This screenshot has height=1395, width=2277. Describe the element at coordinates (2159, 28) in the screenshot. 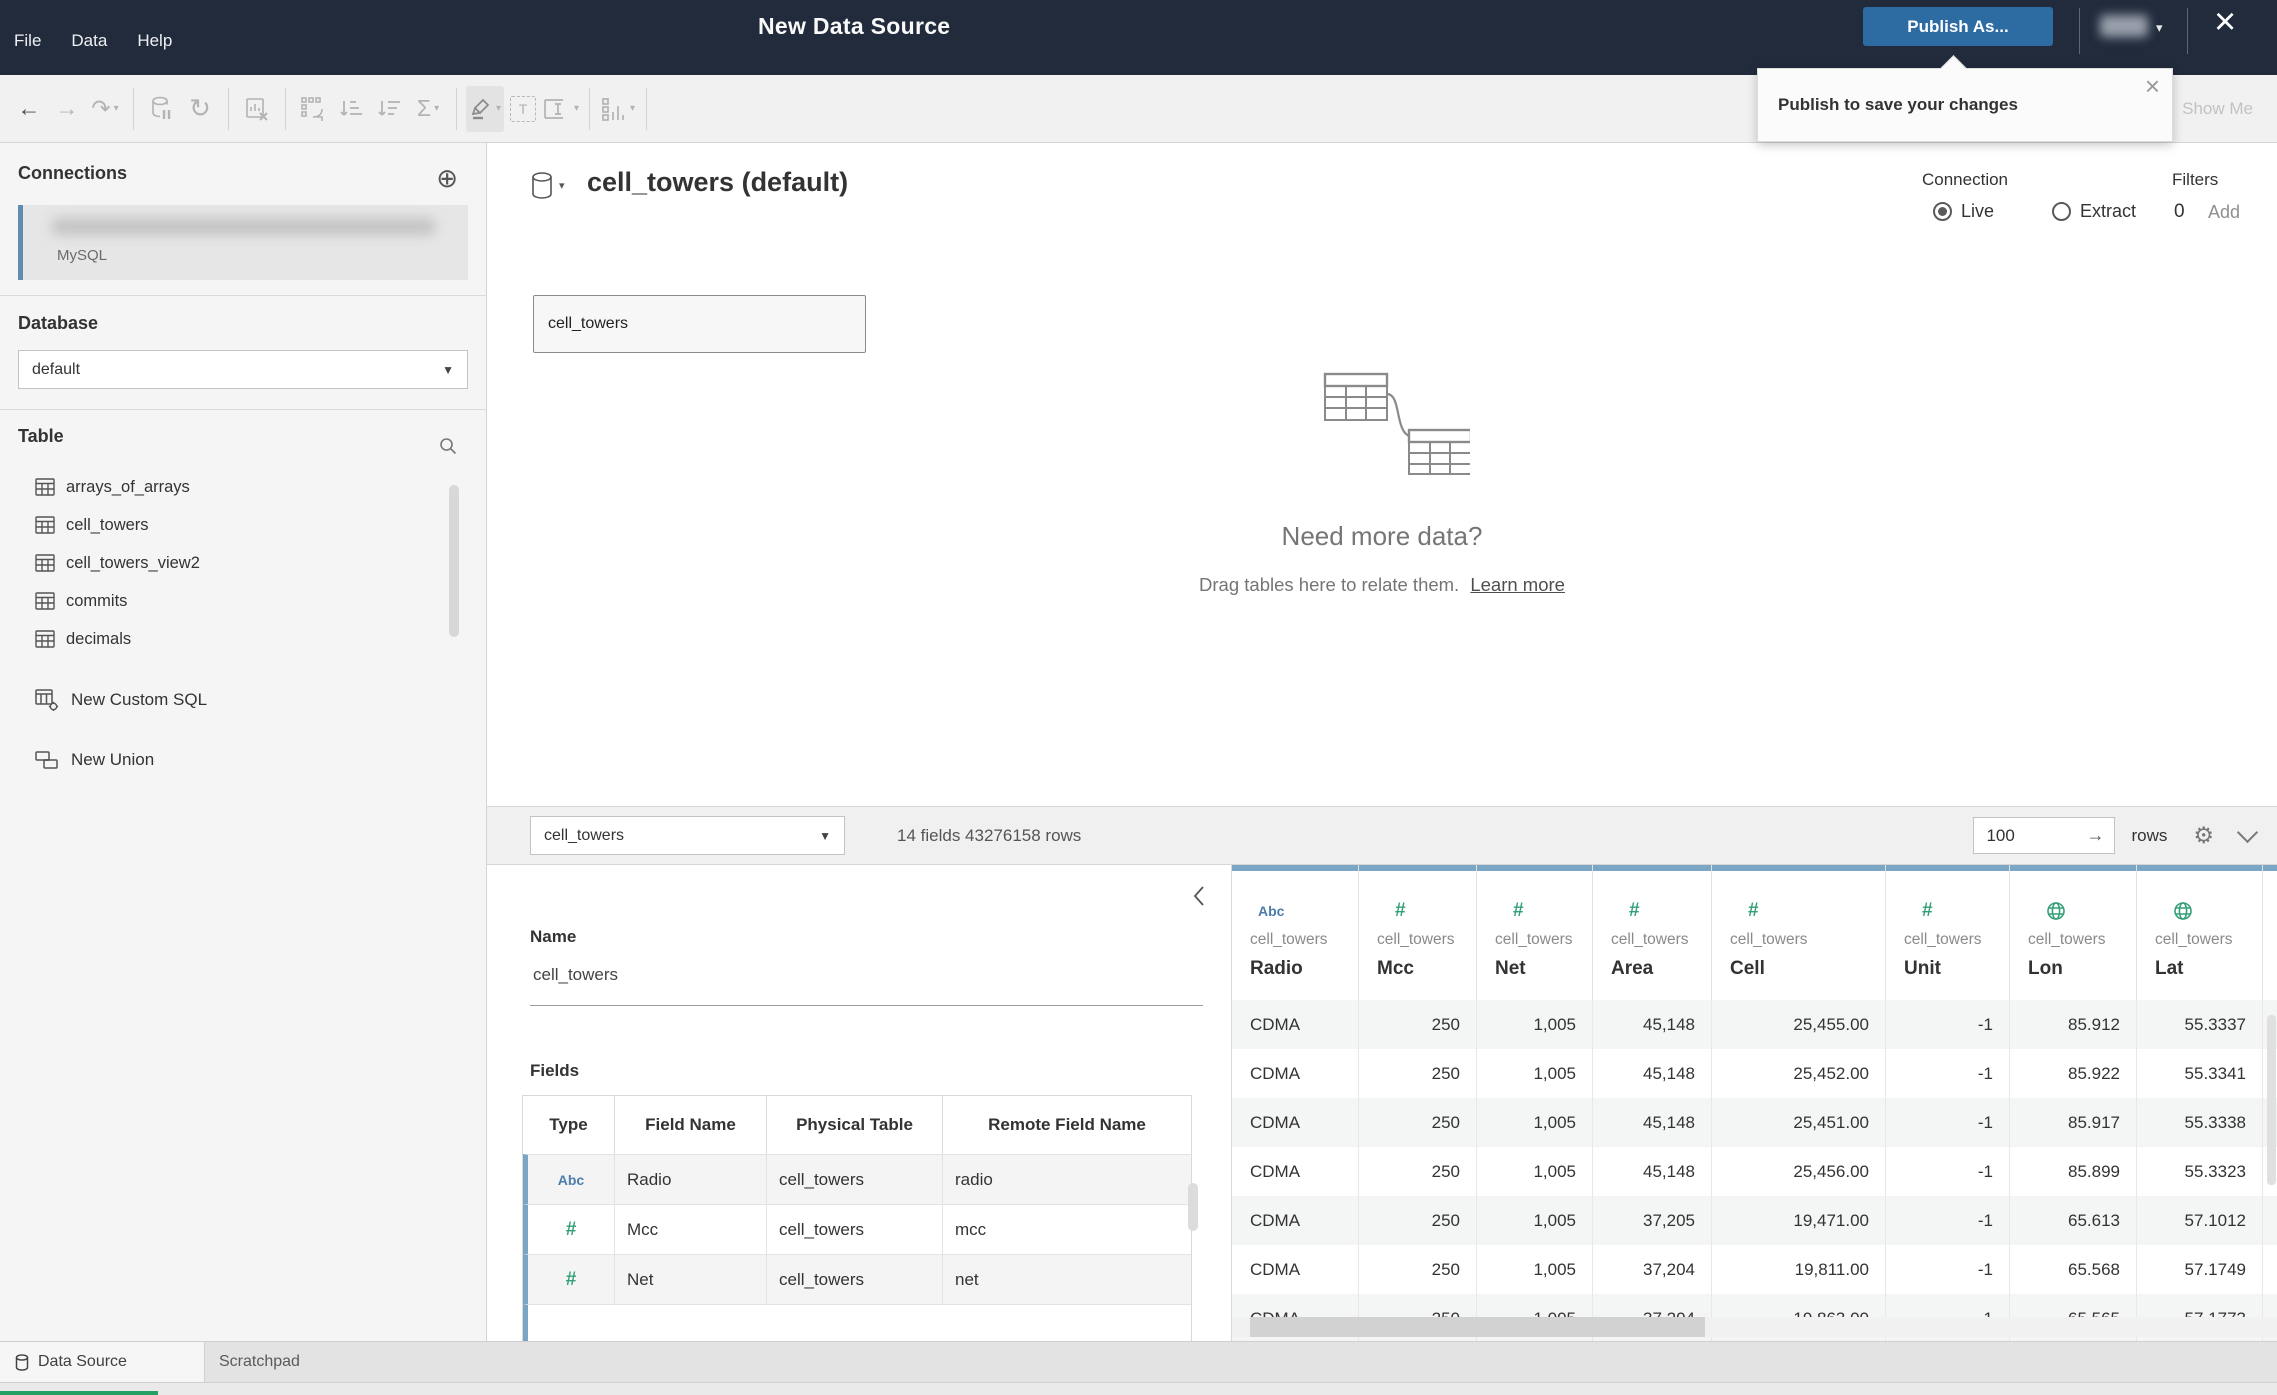

I see `user-menu-caret-icon: ▾` at that location.